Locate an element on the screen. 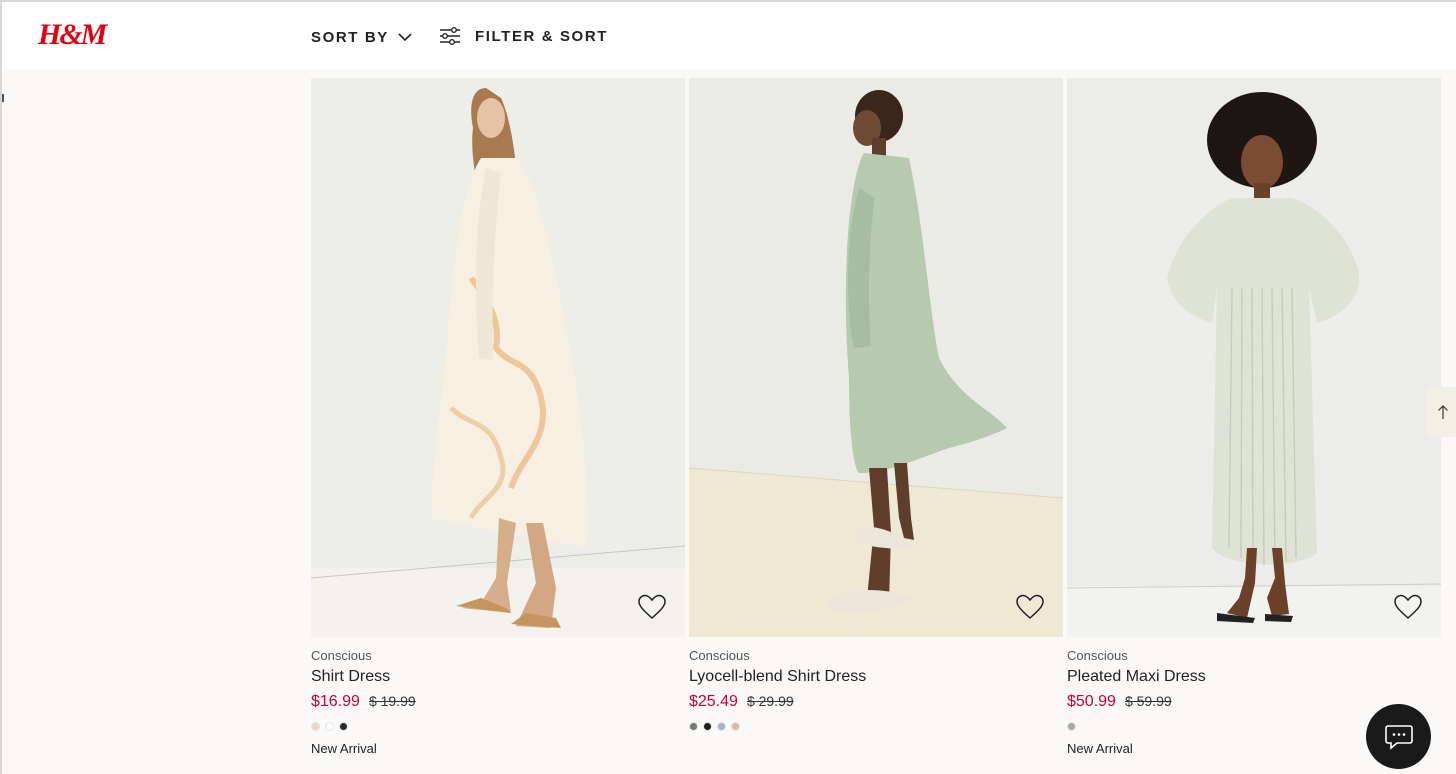 This screenshot has height=774, width=1456. chat-button is located at coordinates (1398, 736).